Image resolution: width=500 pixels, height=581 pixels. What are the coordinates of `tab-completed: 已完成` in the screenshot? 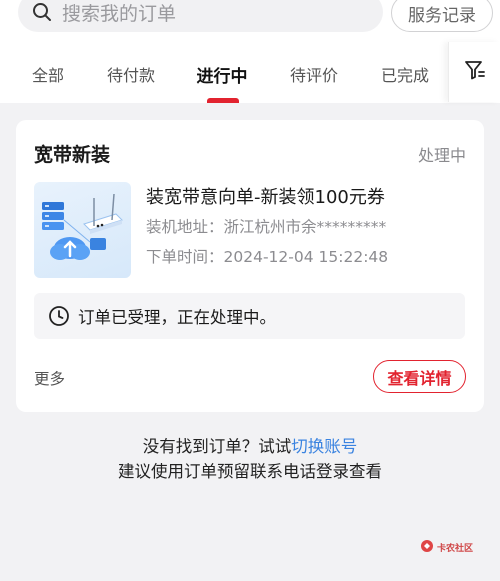 It's located at (405, 74).